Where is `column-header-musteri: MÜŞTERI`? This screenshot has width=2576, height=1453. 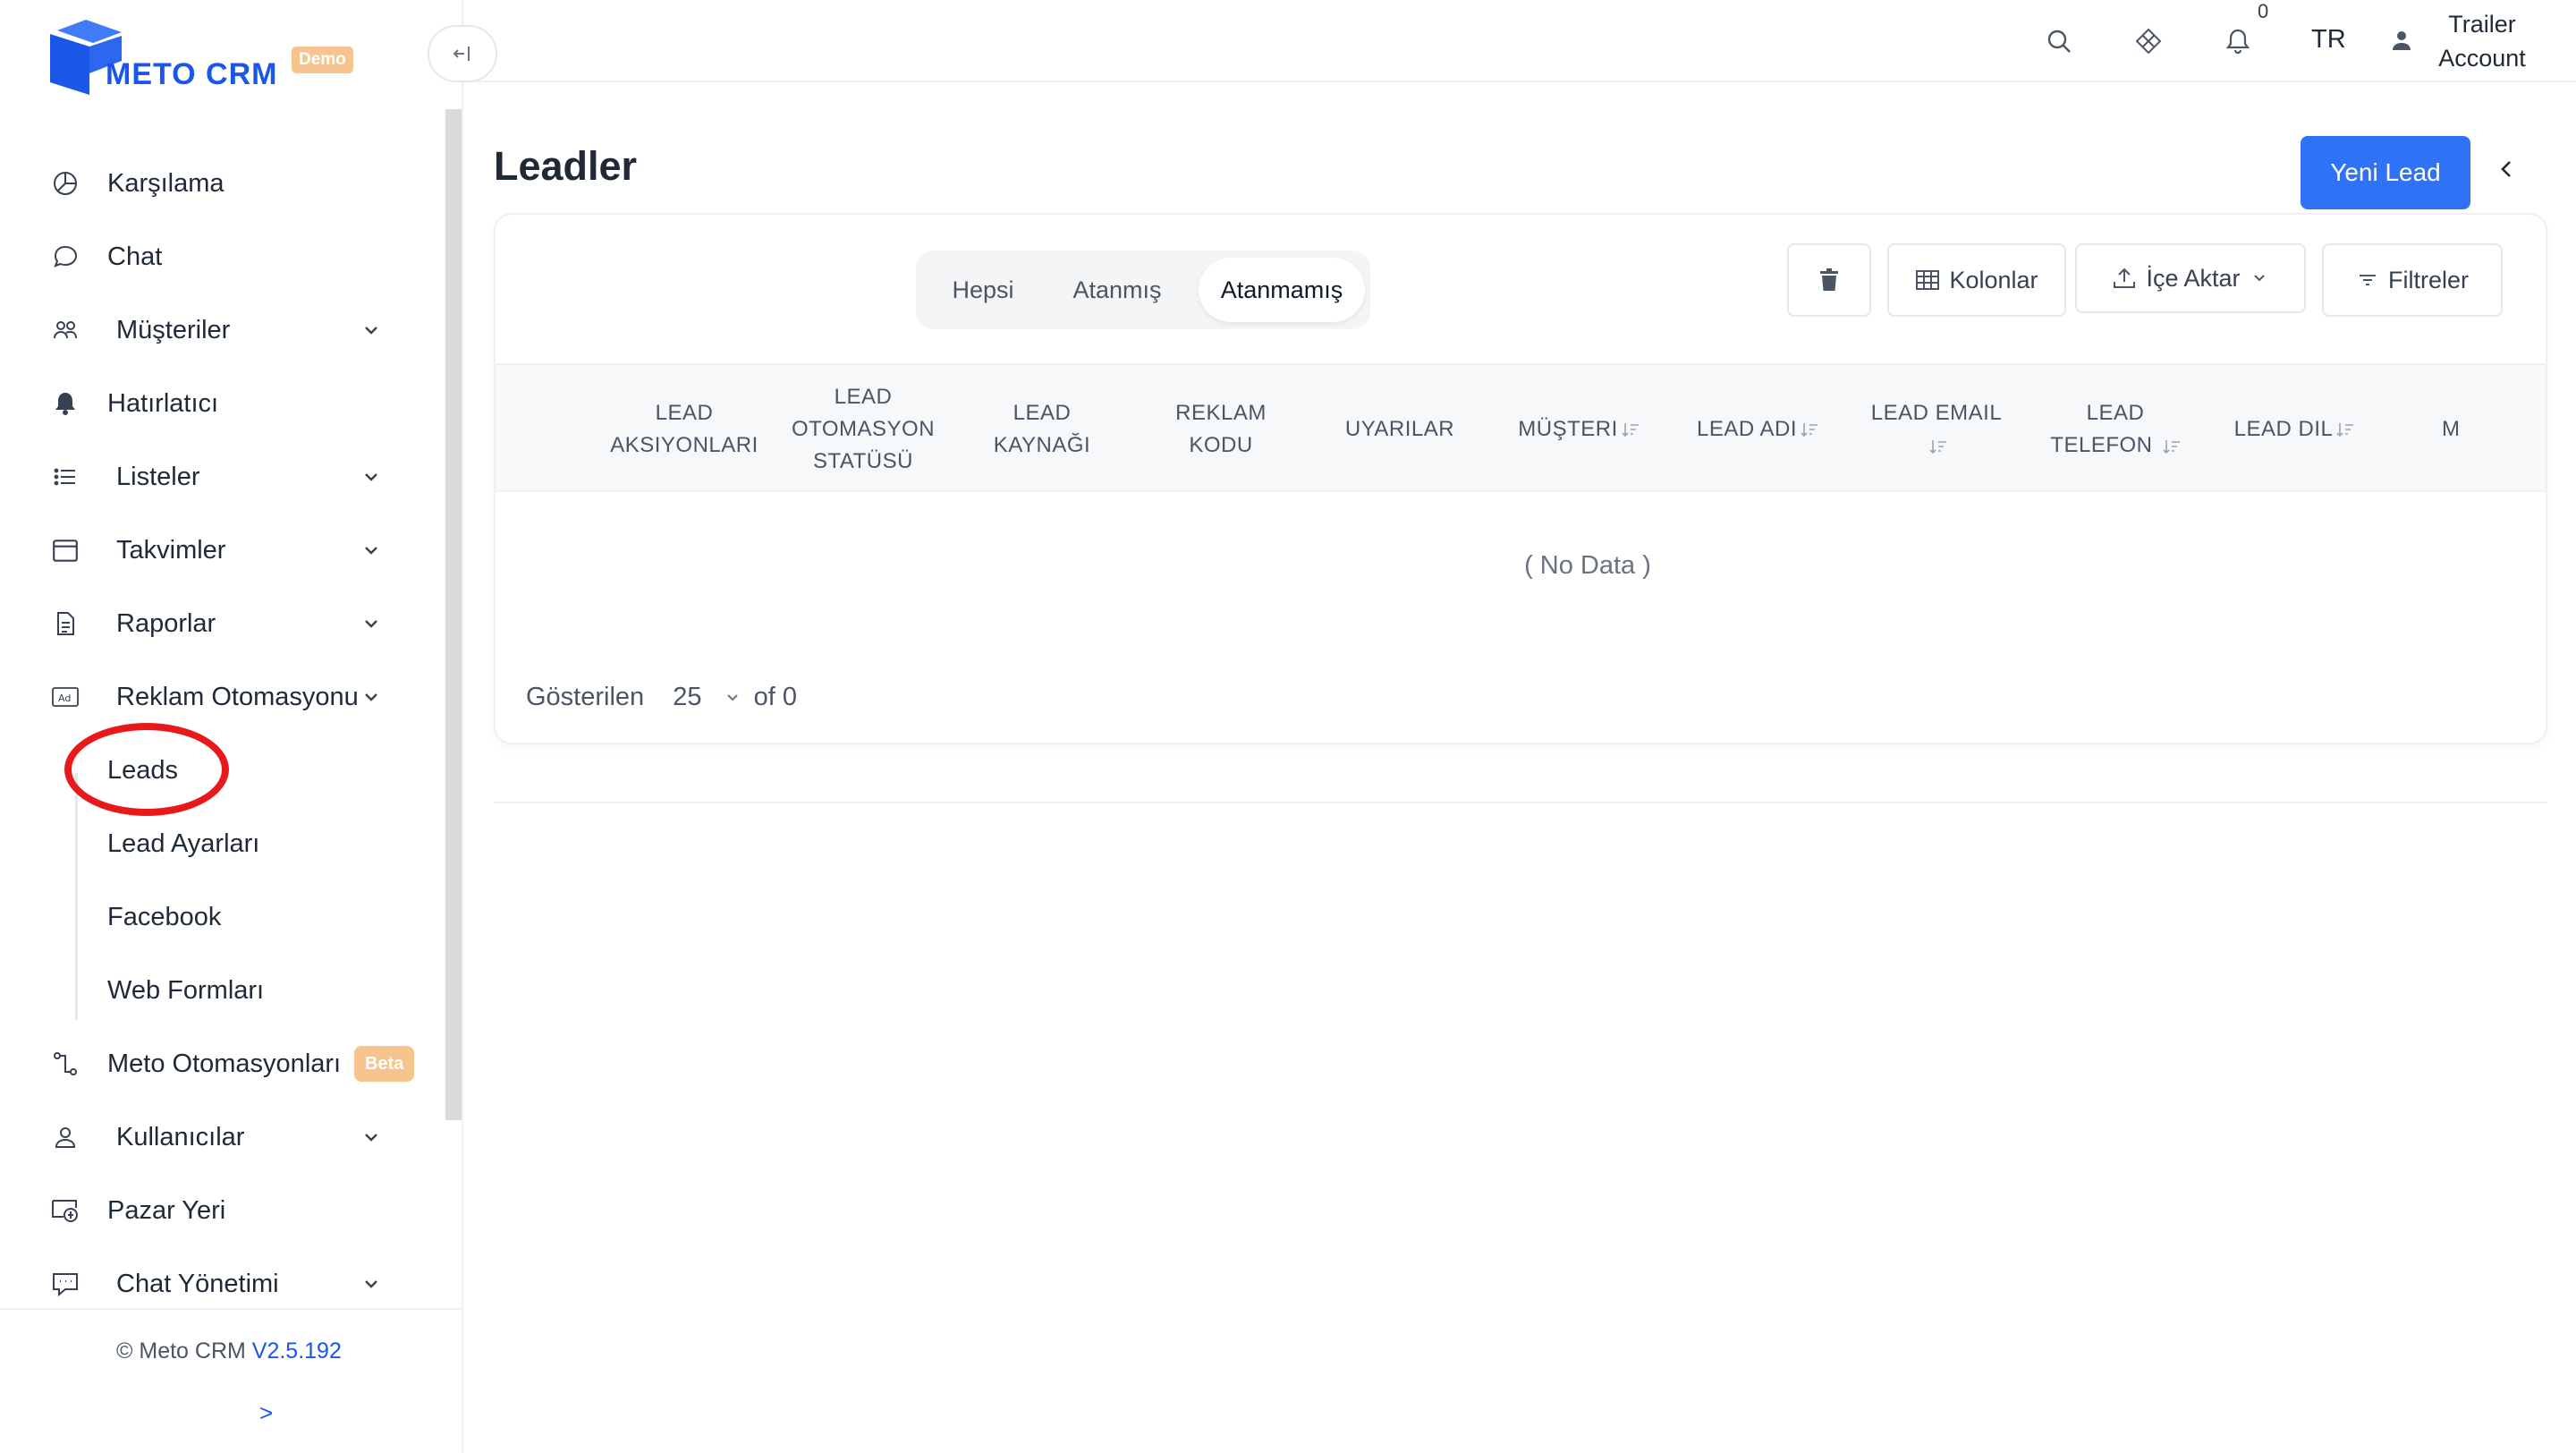
column-header-musteri: MÜŞTERI is located at coordinates (1579, 429).